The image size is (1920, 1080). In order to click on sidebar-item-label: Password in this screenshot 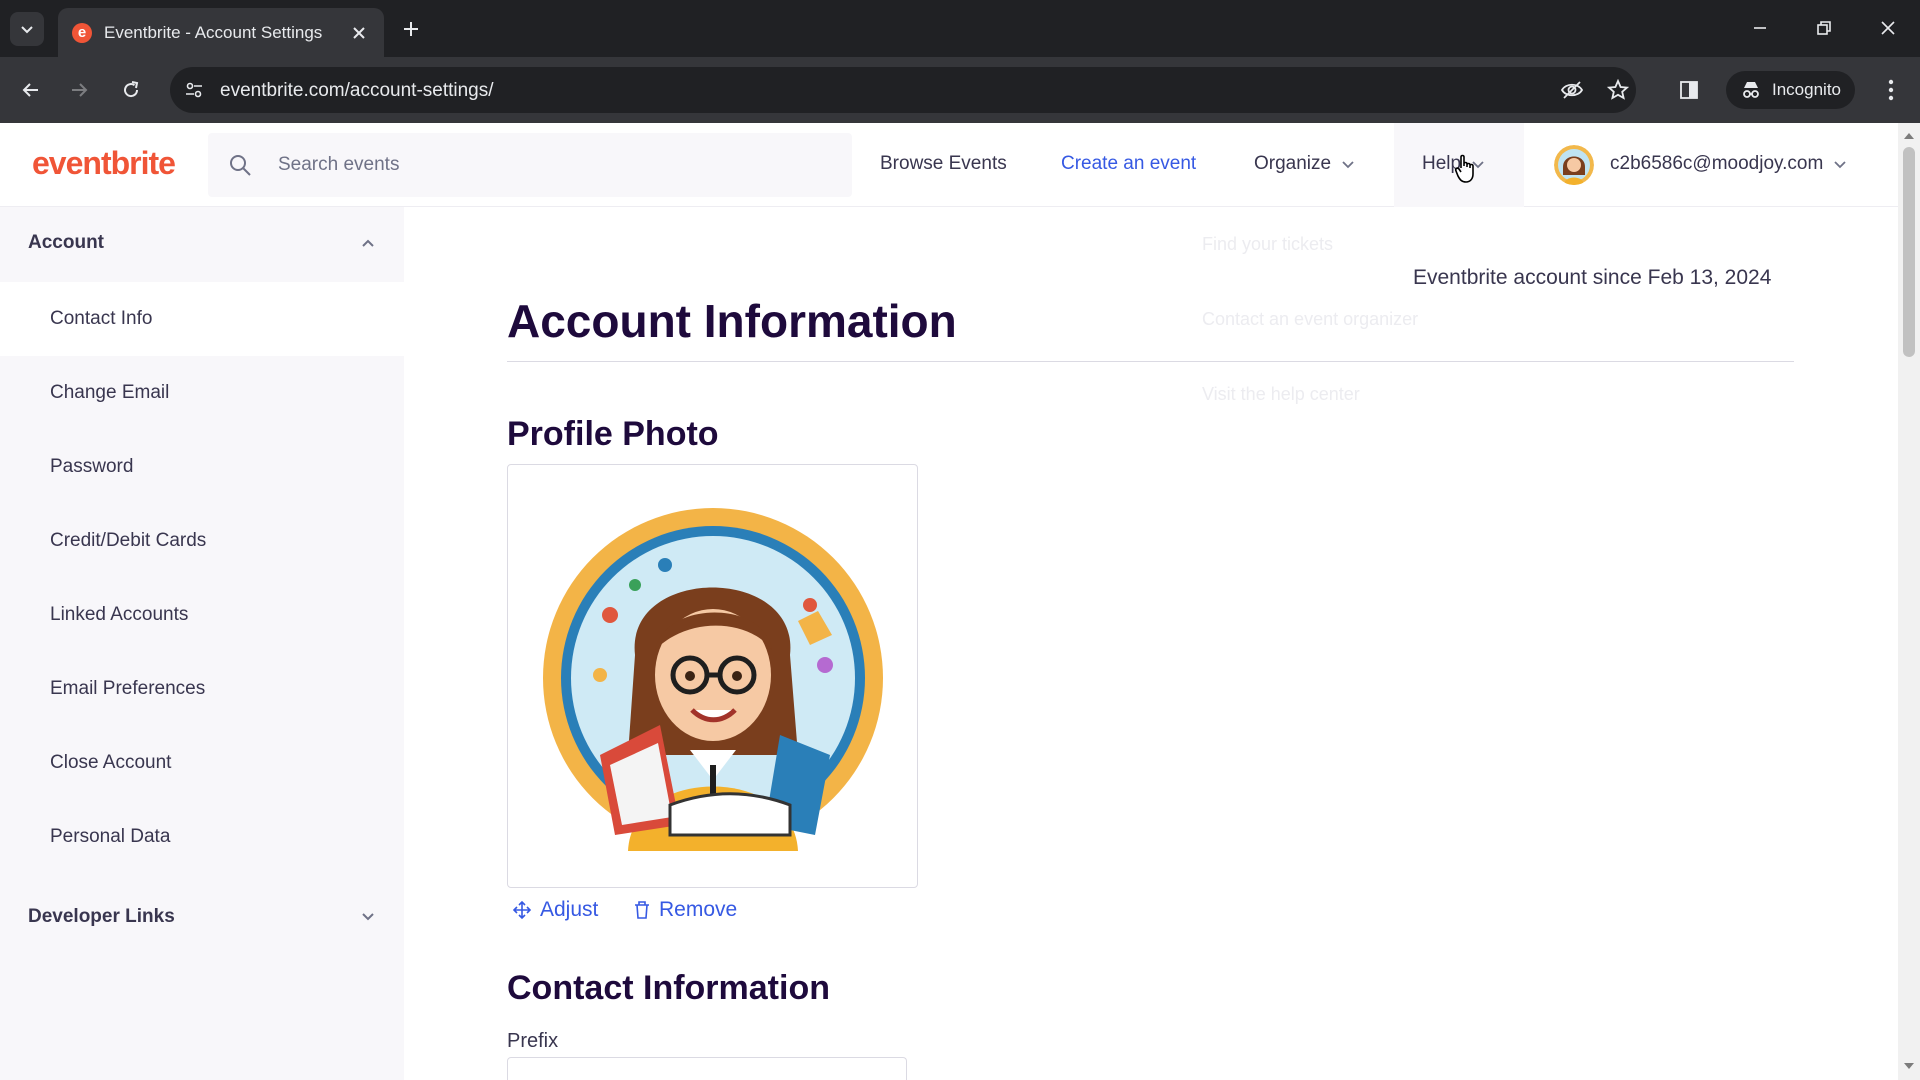, I will do `click(92, 466)`.